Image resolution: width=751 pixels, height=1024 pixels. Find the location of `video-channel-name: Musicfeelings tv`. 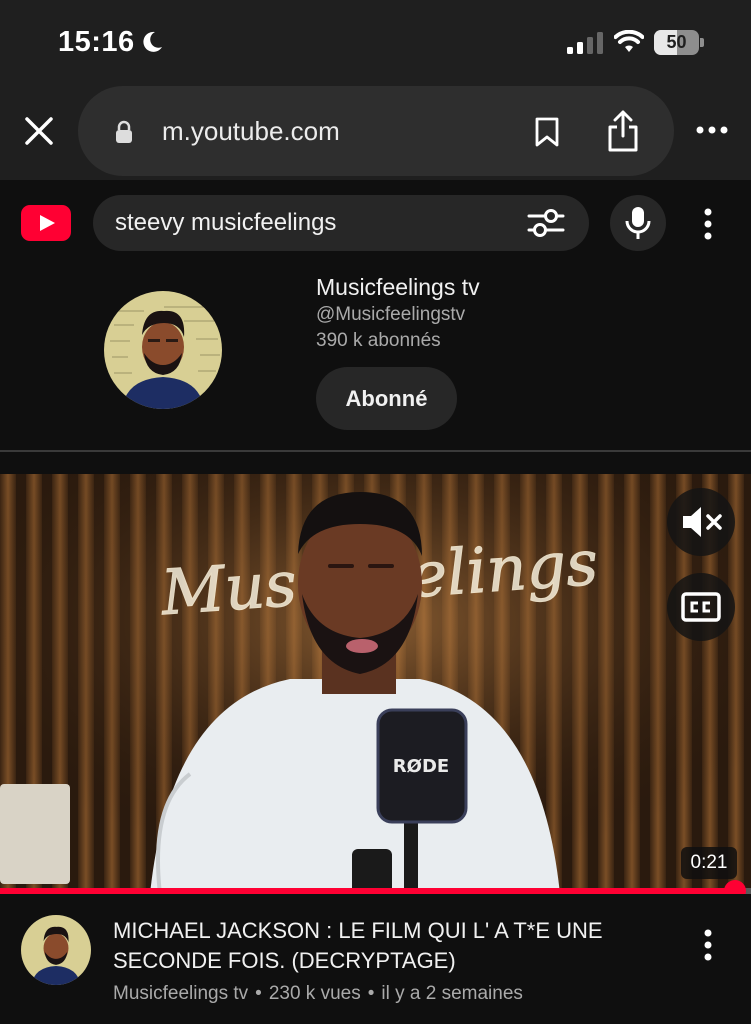

video-channel-name: Musicfeelings tv is located at coordinates (180, 993).